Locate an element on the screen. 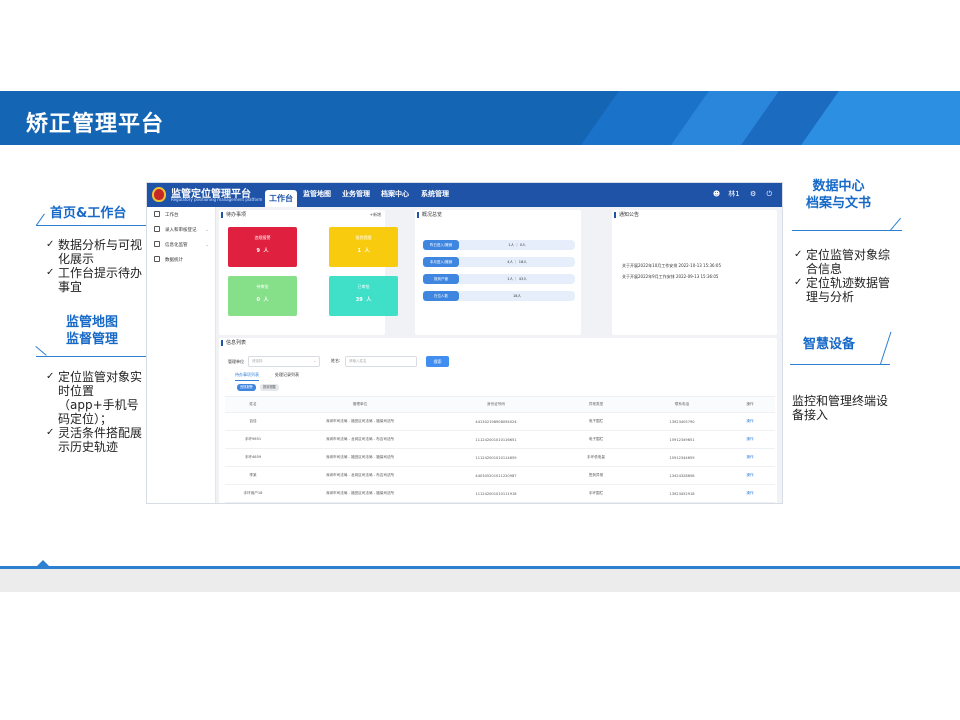 The image size is (960, 720). notice-item: 关于开展2022年10月工作安排 2022-10-13 15:36:05 is located at coordinates (671, 266).